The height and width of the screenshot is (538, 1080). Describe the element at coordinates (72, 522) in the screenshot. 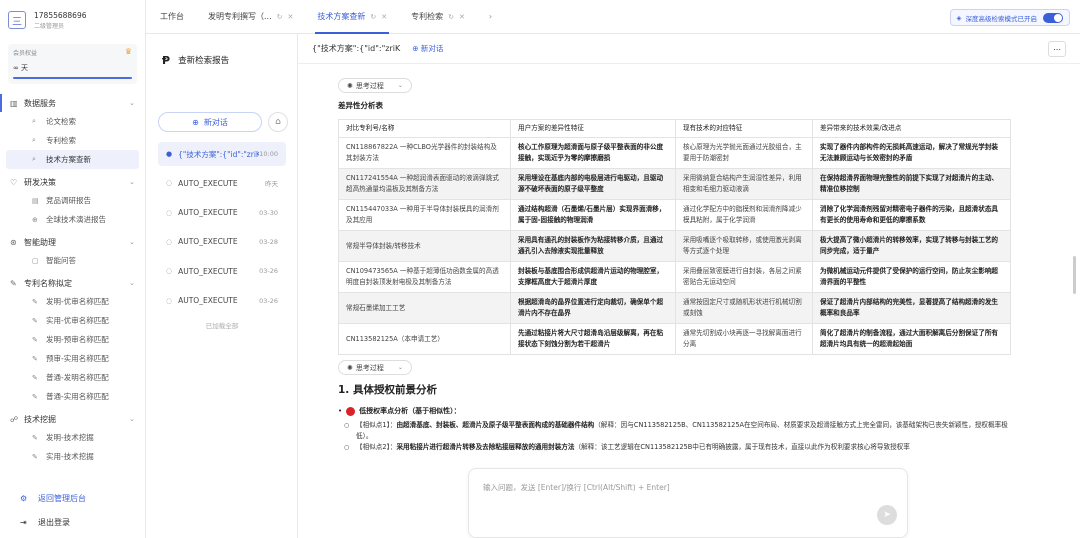

I see `logout-link: ⇥ 退出登录` at that location.